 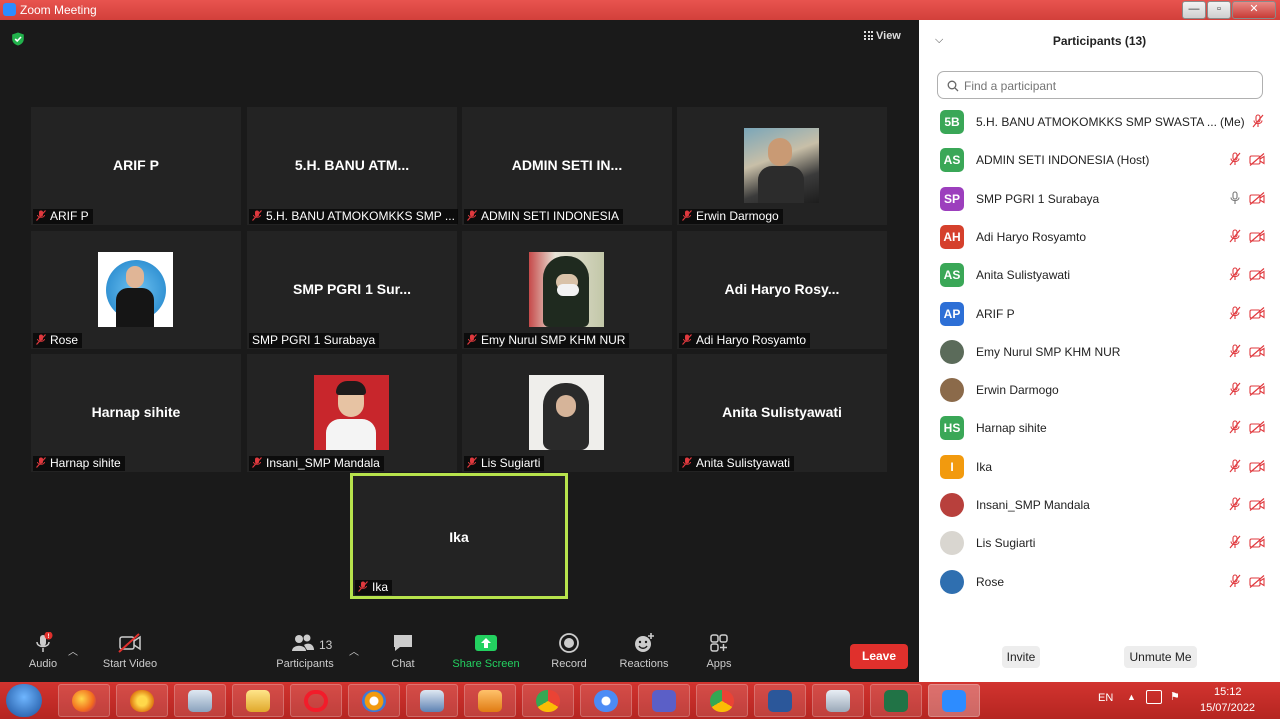 What do you see at coordinates (1227, 708) in the screenshot?
I see `clock-date: 15/07/2022` at bounding box center [1227, 708].